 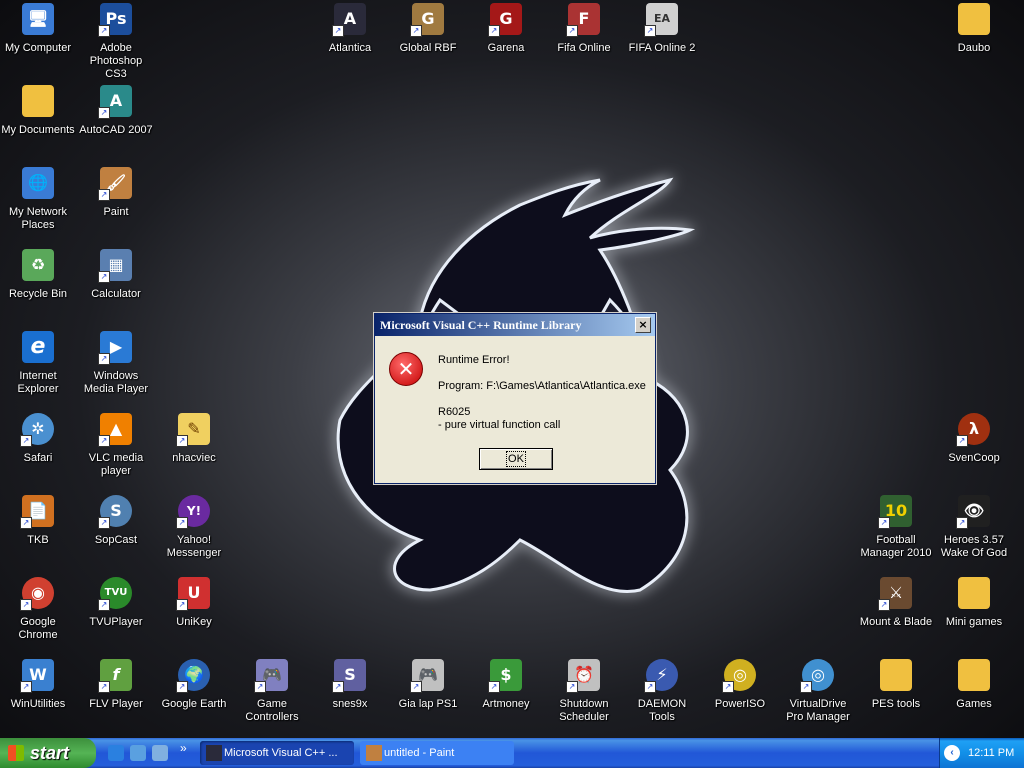 I want to click on desktop-icon-game-controllers: 🎮 ↗ Game Controllers, so click(x=272, y=691).